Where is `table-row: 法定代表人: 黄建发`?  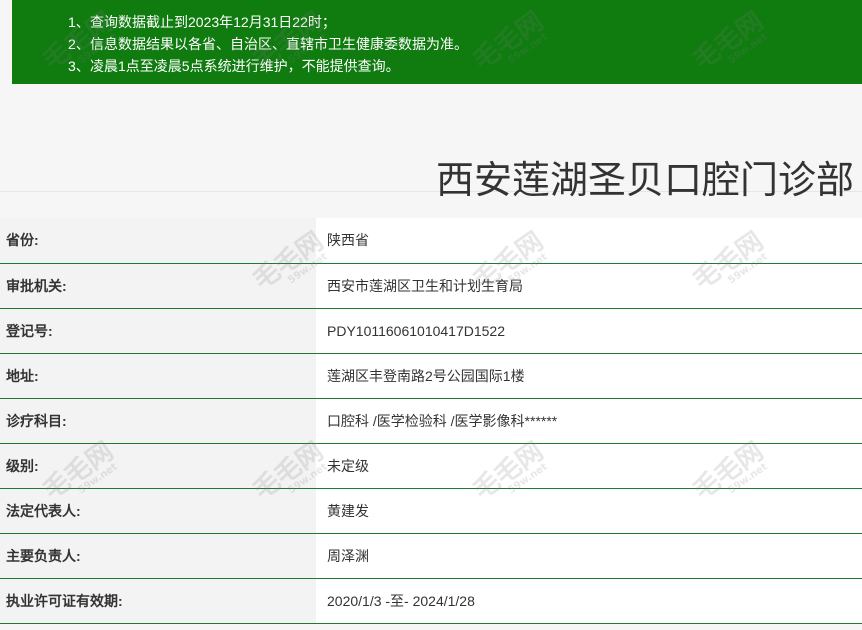 table-row: 法定代表人: 黄建发 is located at coordinates (431, 510).